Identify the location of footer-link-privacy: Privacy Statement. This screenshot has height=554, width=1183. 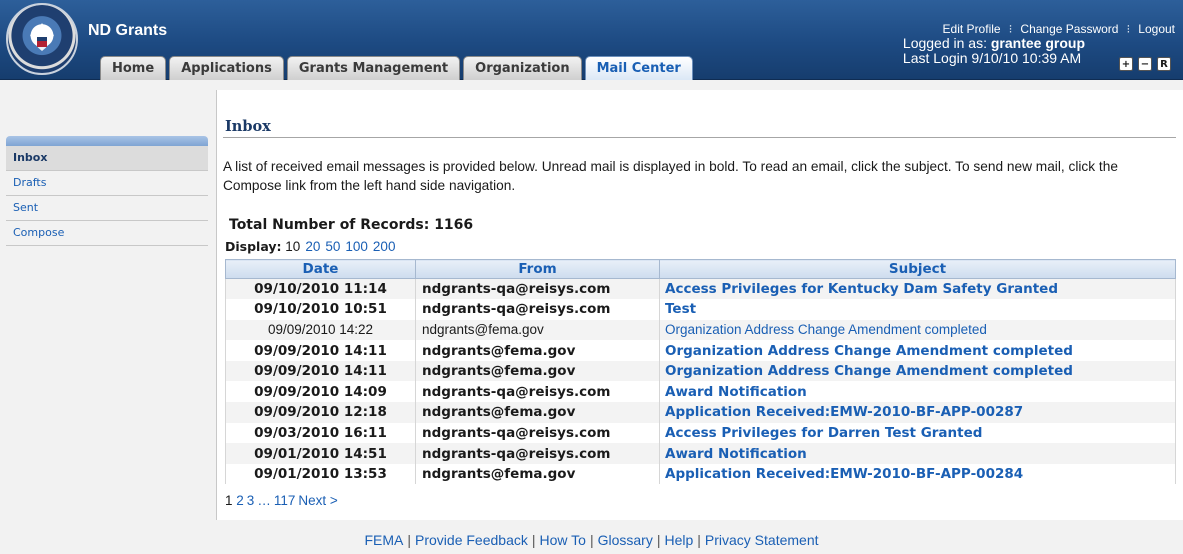
(762, 540).